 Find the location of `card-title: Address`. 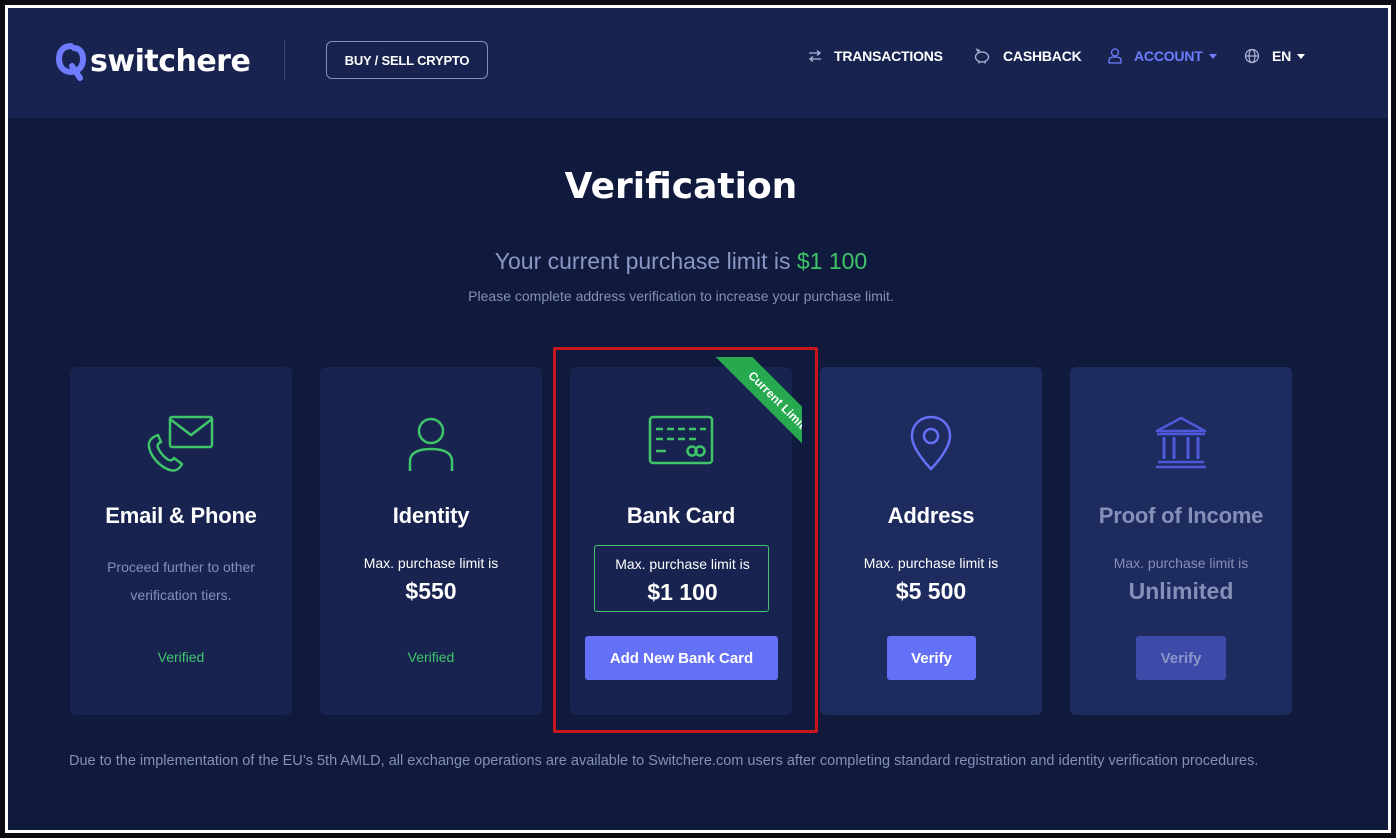

card-title: Address is located at coordinates (931, 515).